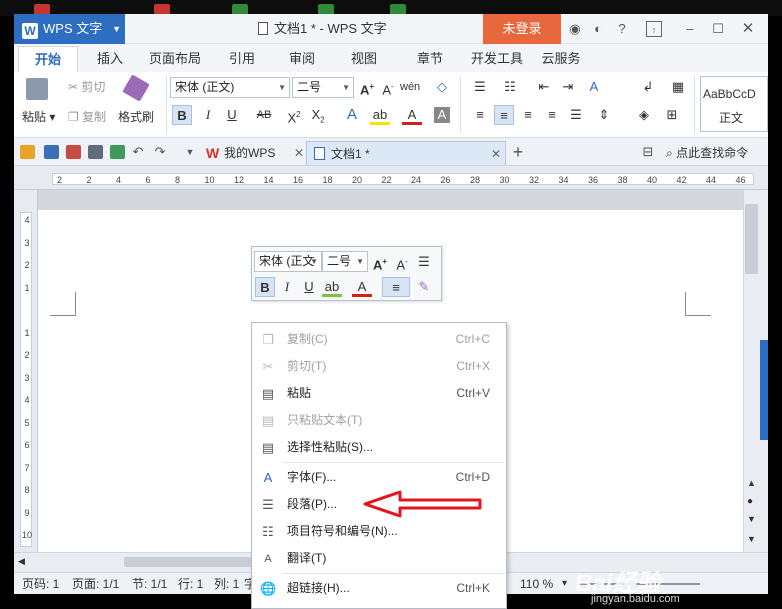  What do you see at coordinates (190, 152) in the screenshot?
I see `chevron-down-icon: ▼` at bounding box center [190, 152].